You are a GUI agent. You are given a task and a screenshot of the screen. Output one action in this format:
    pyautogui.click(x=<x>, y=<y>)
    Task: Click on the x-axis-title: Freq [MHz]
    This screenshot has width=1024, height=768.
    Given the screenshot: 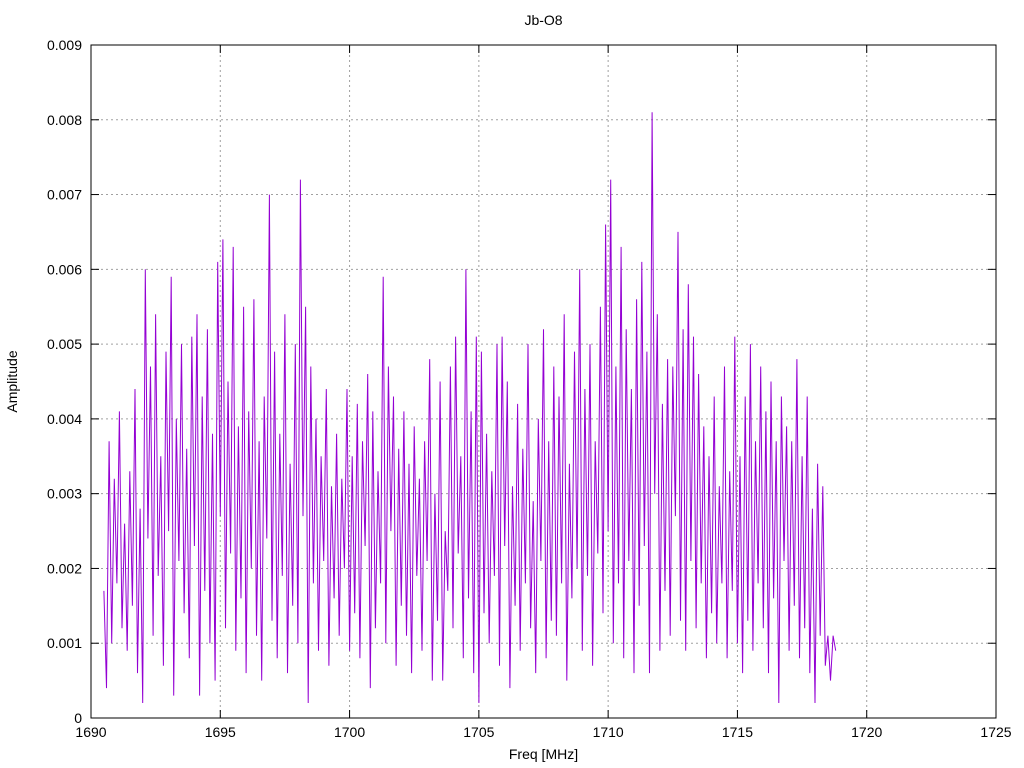 What is the action you would take?
    pyautogui.click(x=543, y=754)
    